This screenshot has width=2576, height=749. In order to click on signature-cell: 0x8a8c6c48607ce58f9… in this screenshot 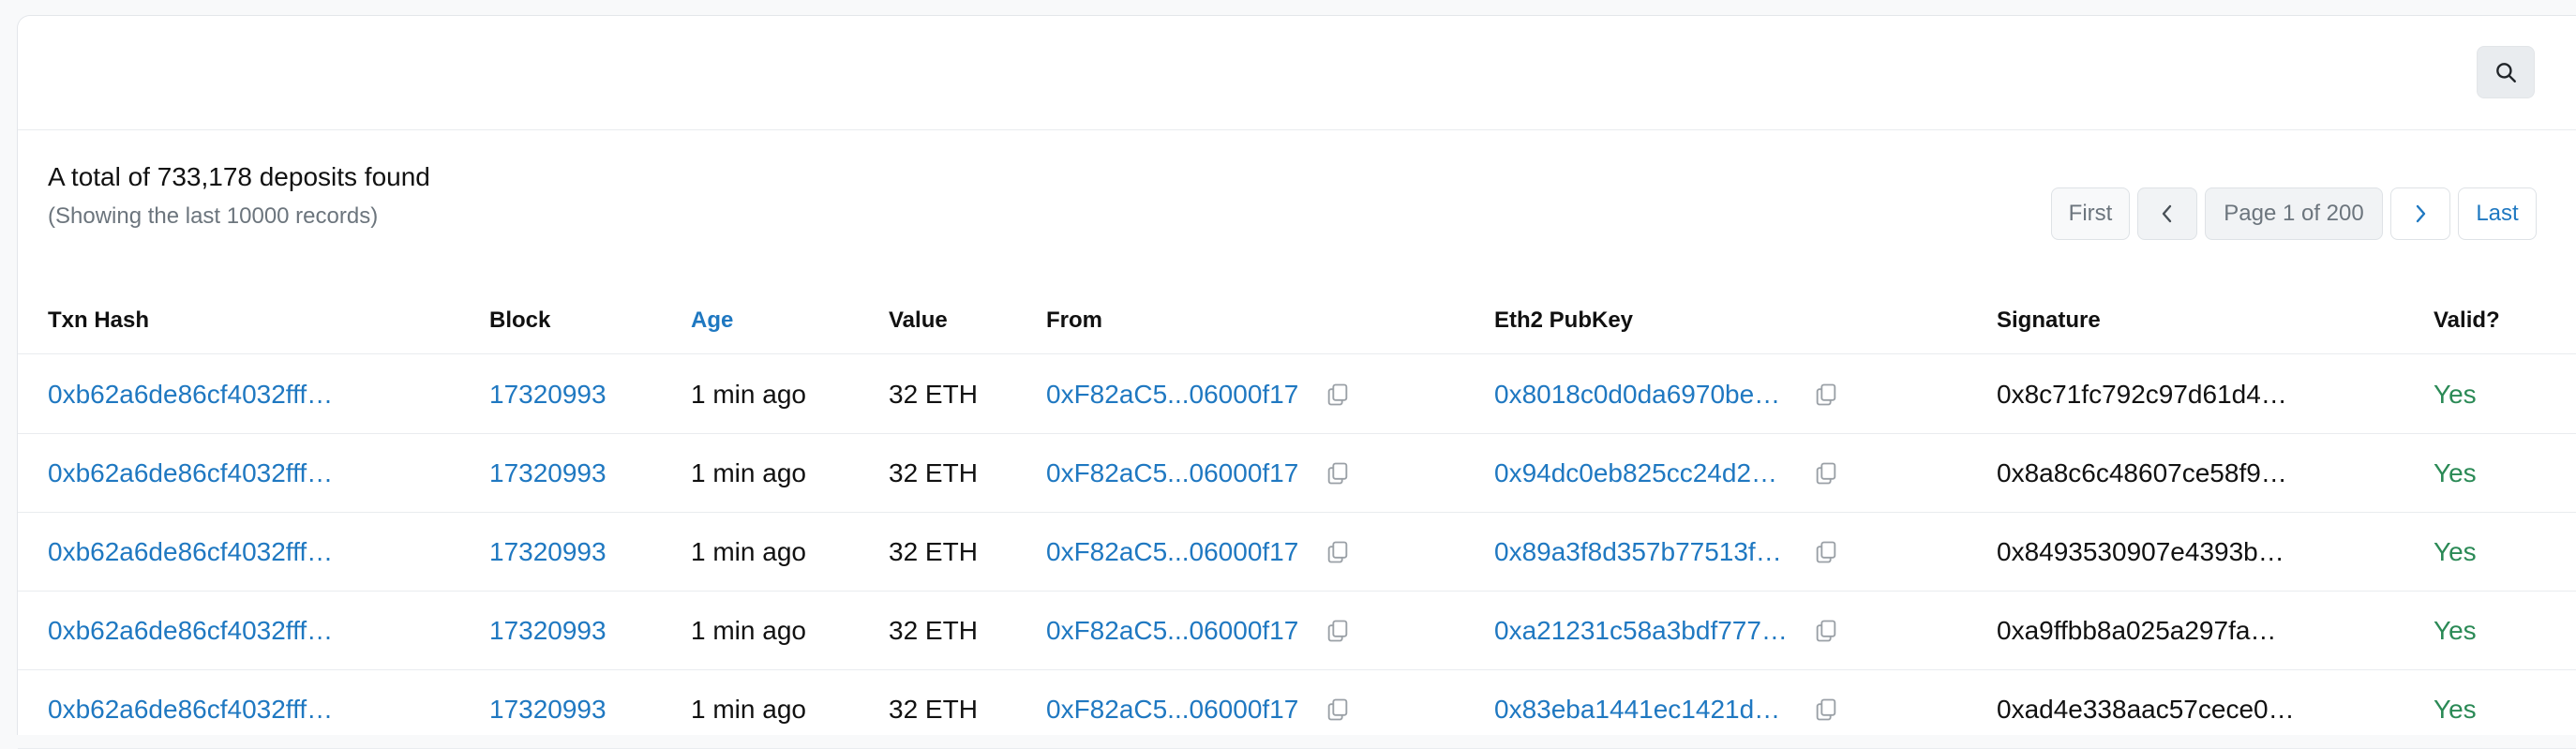, I will do `click(2142, 472)`.